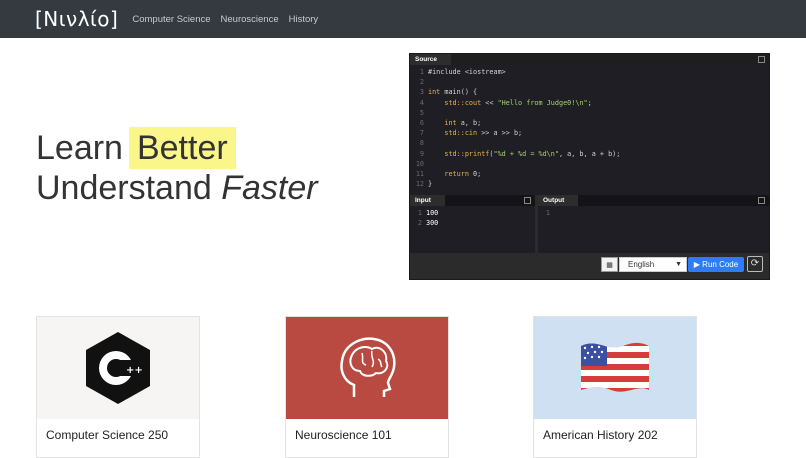 The width and height of the screenshot is (806, 458). What do you see at coordinates (589, 133) in the screenshot?
I see `code-line: 7 std::cin >> a >> b;` at bounding box center [589, 133].